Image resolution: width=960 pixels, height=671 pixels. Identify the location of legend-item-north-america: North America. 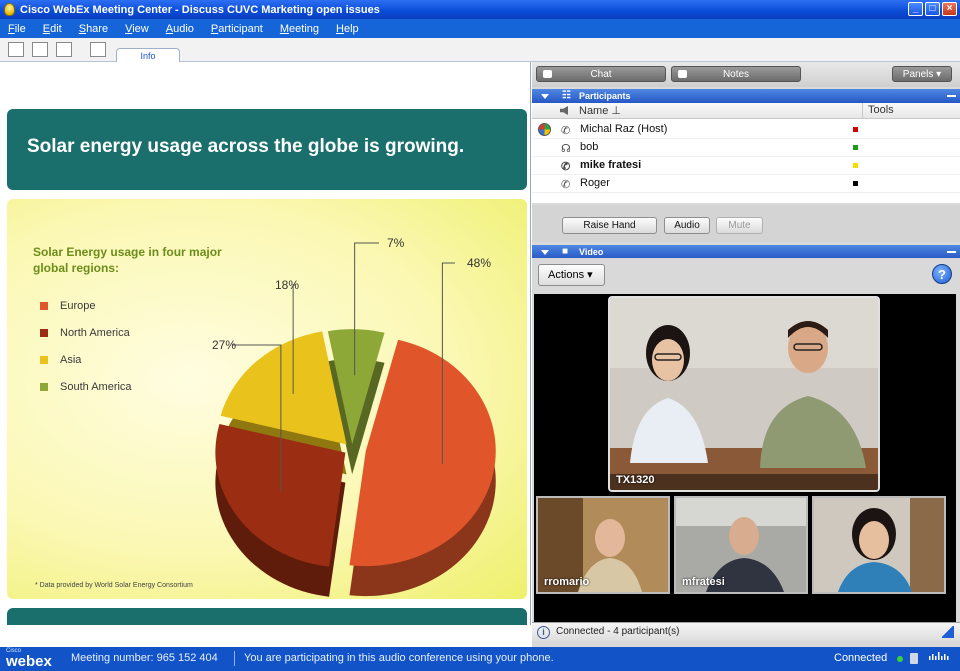
(86, 332).